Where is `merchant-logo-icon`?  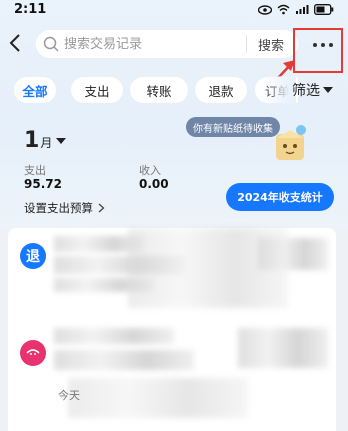 merchant-logo-icon is located at coordinates (33, 352).